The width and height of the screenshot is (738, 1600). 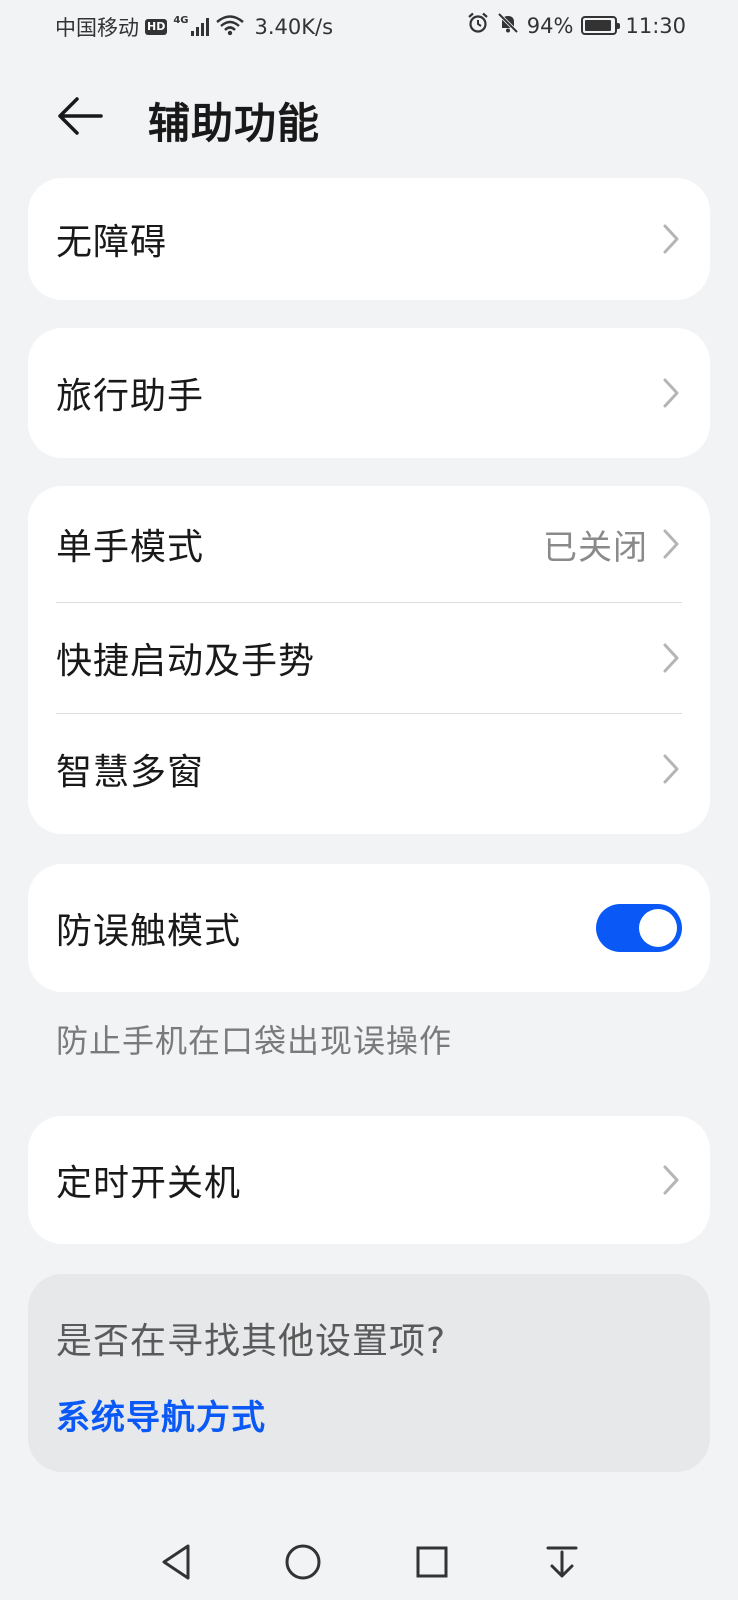 I want to click on system-navigation-link: 系统导航方式, so click(x=161, y=1414).